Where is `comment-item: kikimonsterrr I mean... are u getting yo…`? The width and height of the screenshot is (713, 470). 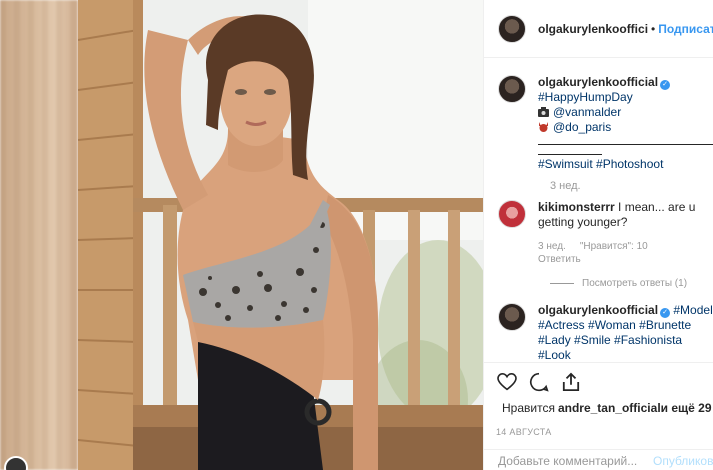 comment-item: kikimonsterrr I mean... are u getting yo… is located at coordinates (605, 233).